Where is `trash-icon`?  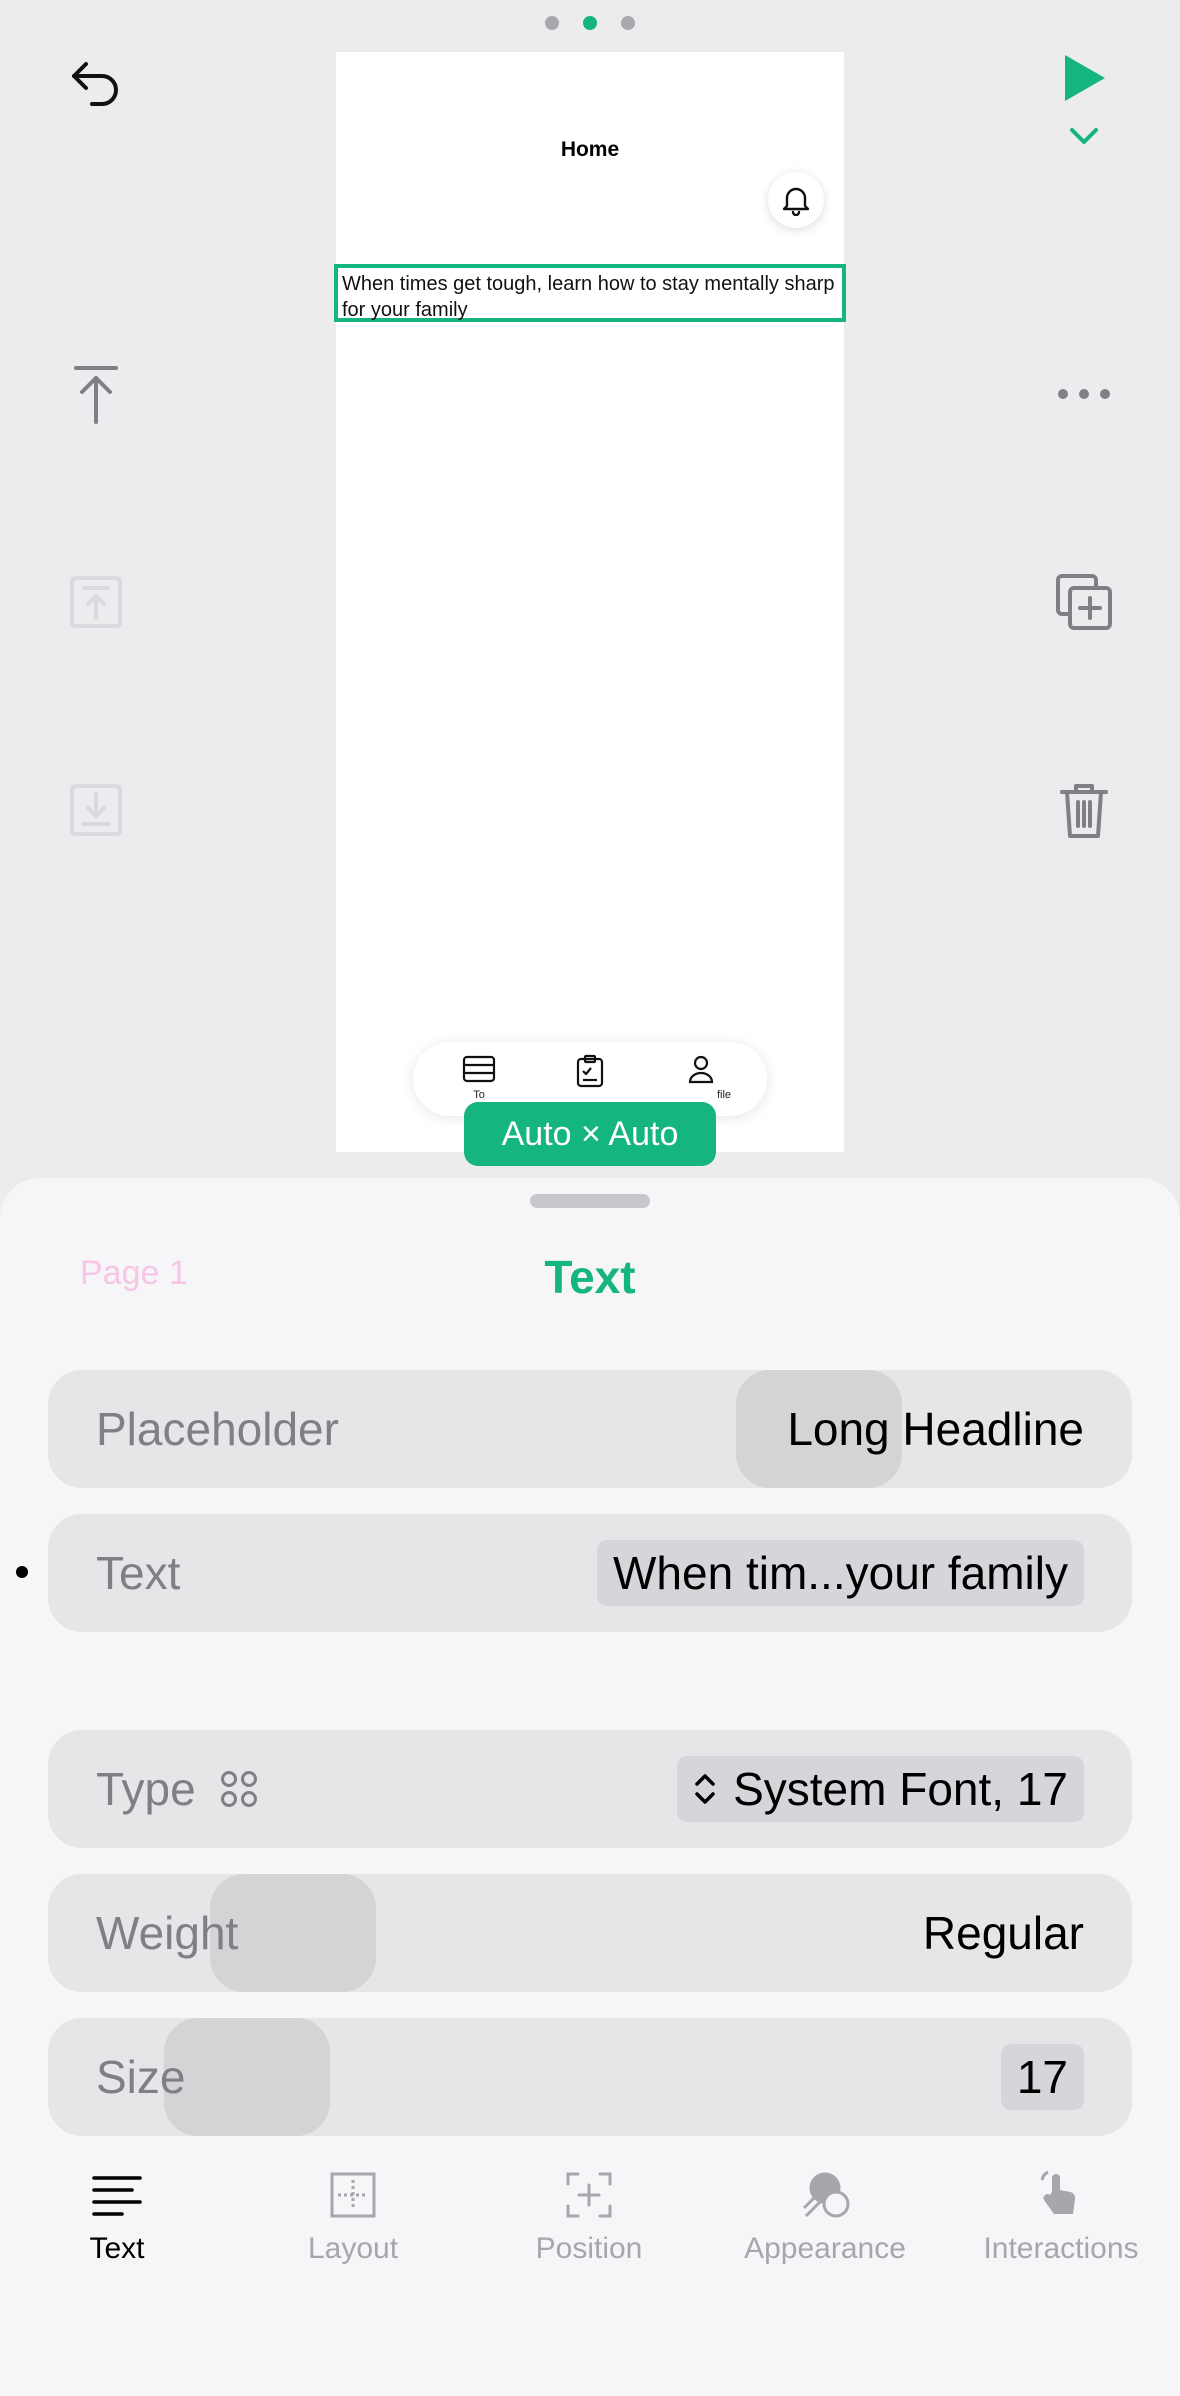
trash-icon is located at coordinates (1084, 811).